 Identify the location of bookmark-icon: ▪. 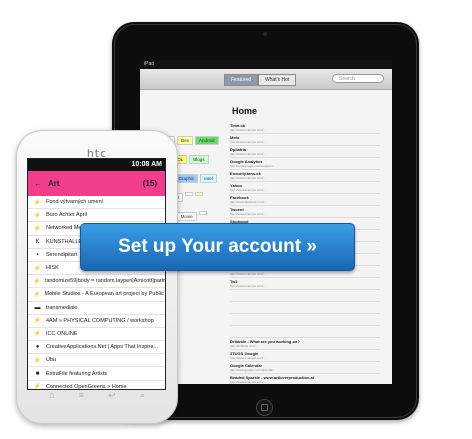
(37, 254).